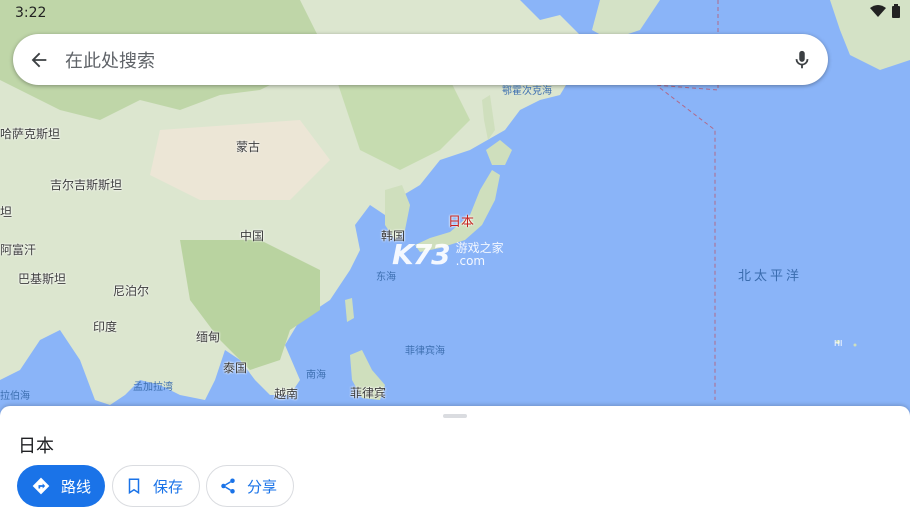 This screenshot has height=512, width=910. What do you see at coordinates (455, 416) in the screenshot?
I see `drag-handle` at bounding box center [455, 416].